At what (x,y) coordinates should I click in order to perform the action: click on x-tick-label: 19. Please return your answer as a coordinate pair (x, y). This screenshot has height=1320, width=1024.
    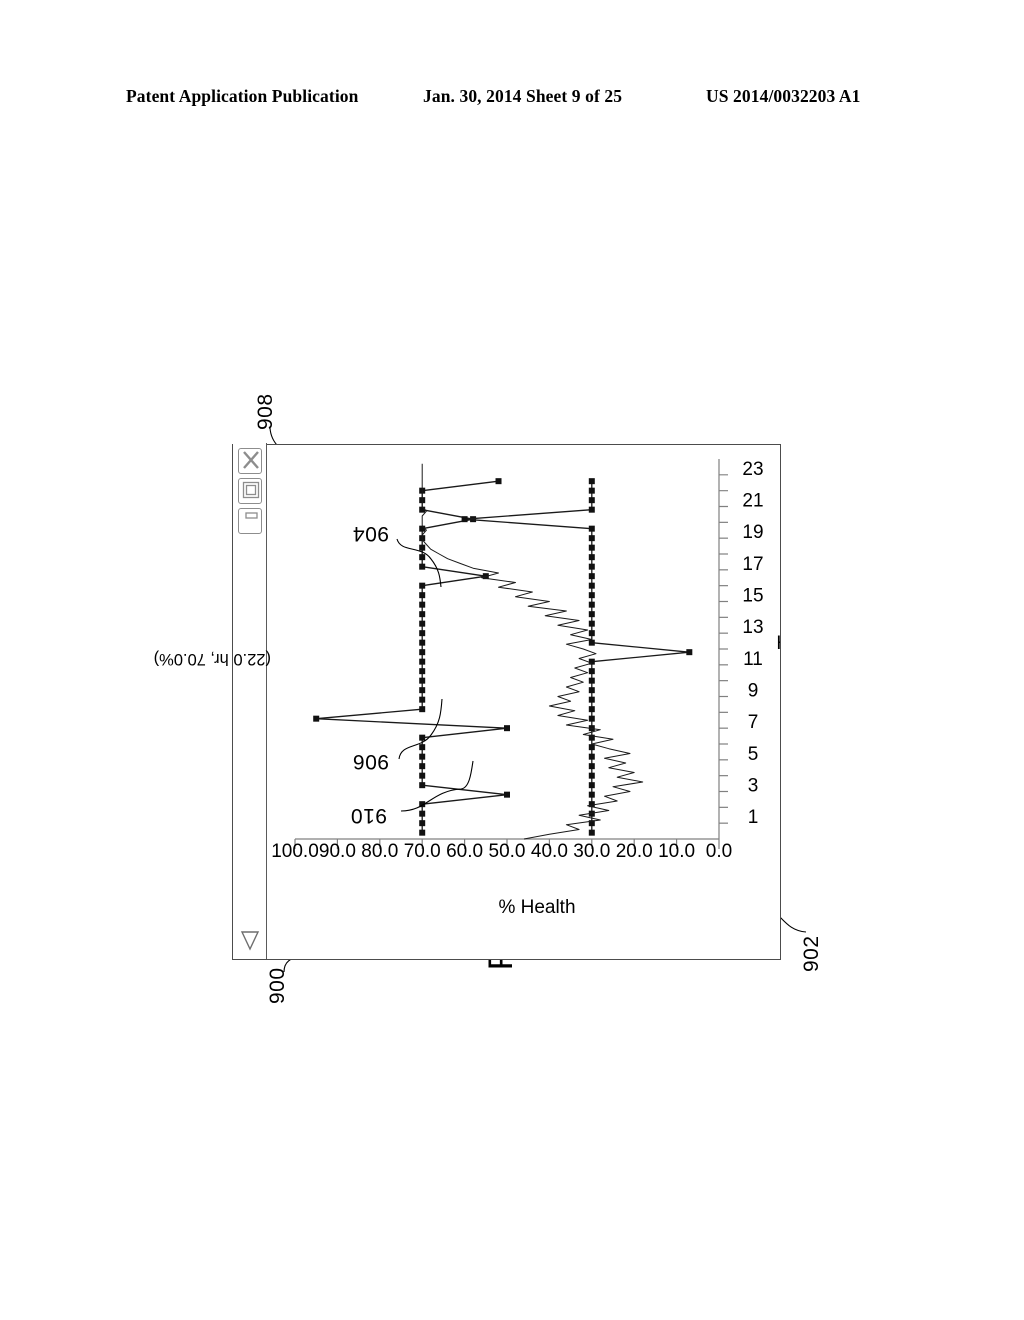
    Looking at the image, I should click on (752, 532).